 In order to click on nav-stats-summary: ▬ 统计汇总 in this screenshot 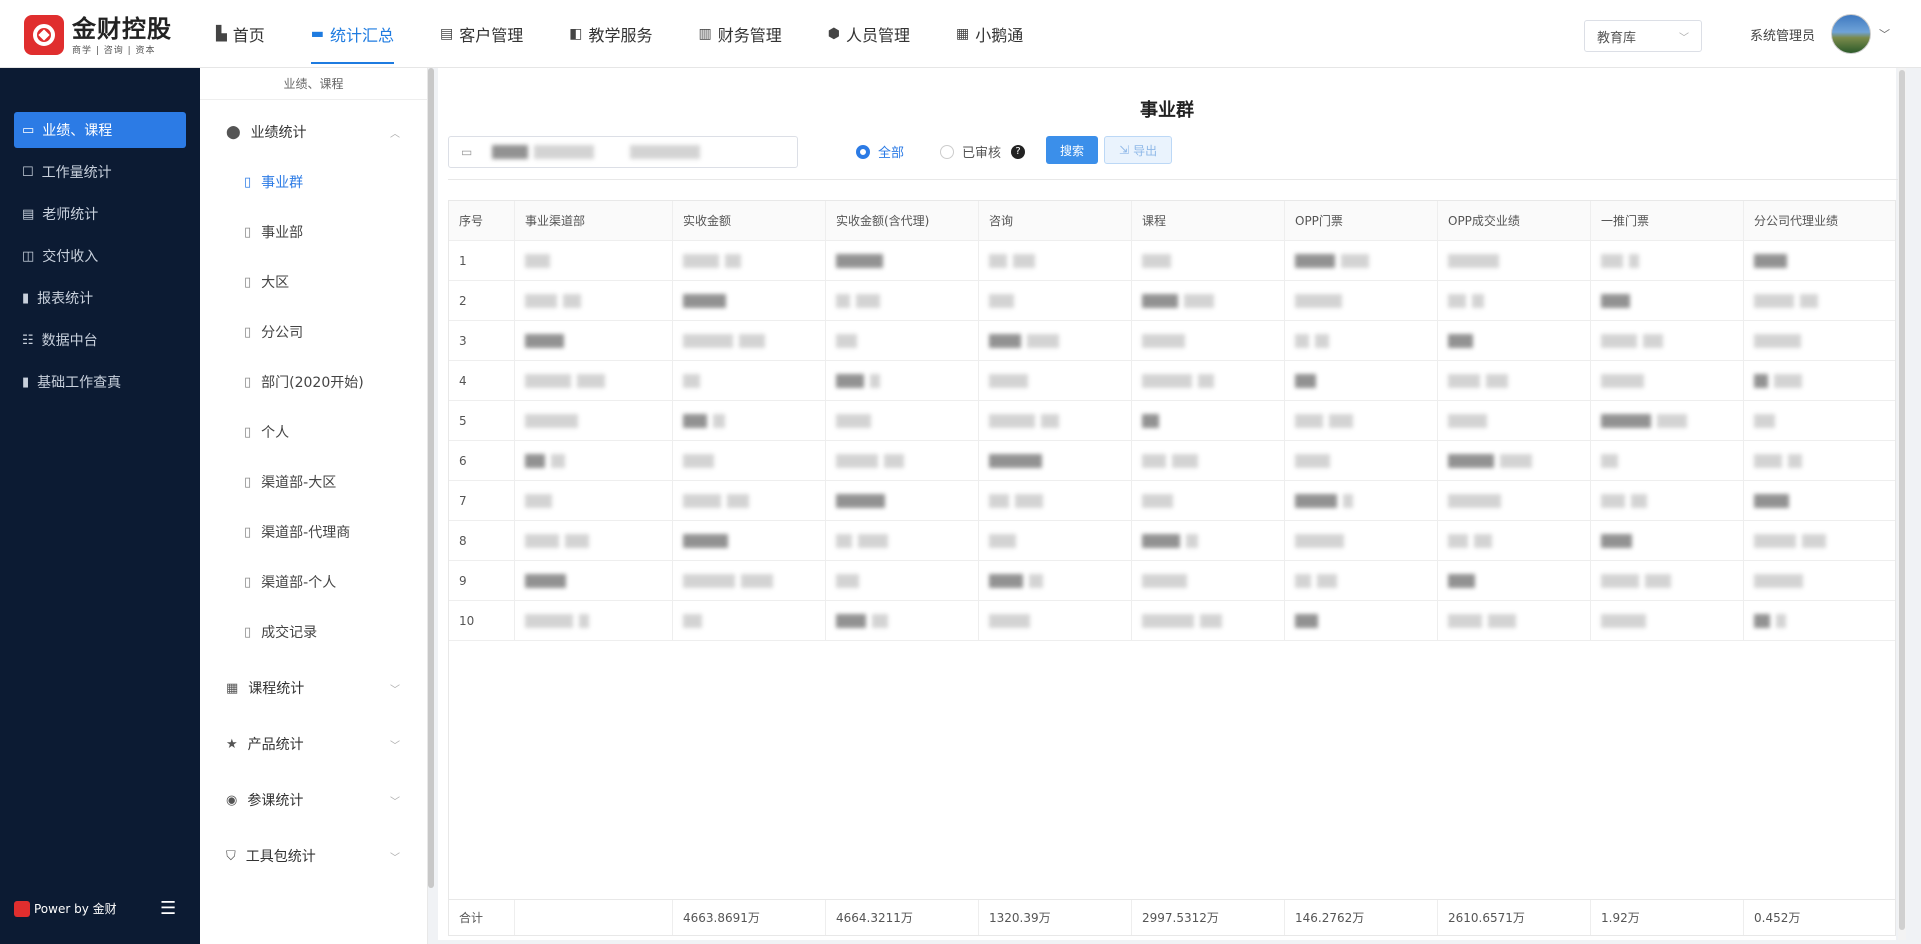, I will do `click(352, 34)`.